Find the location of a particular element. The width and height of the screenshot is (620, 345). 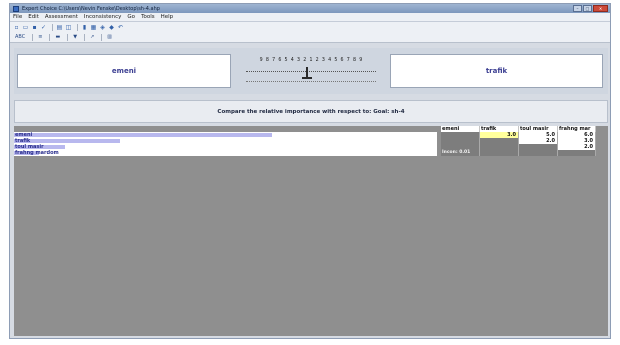

scale-numbers: 9 8 7 6 5 4 3 2 1 2 3 4 5 6 7 8 9 is located at coordinates (311, 60).